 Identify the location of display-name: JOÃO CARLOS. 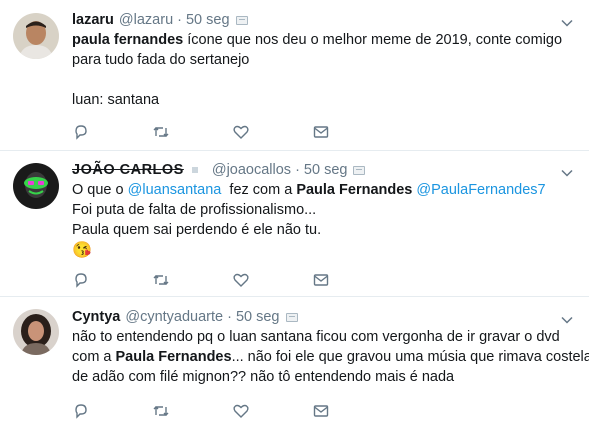
(128, 170).